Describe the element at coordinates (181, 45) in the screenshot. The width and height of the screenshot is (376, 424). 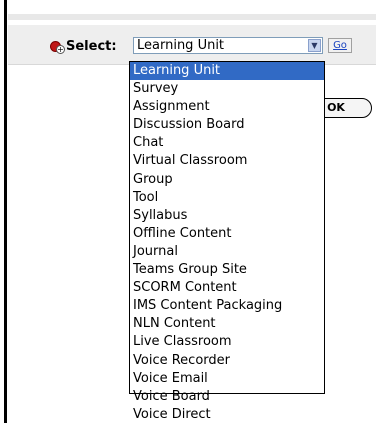
I see `select-current-value: Learning Unit` at that location.